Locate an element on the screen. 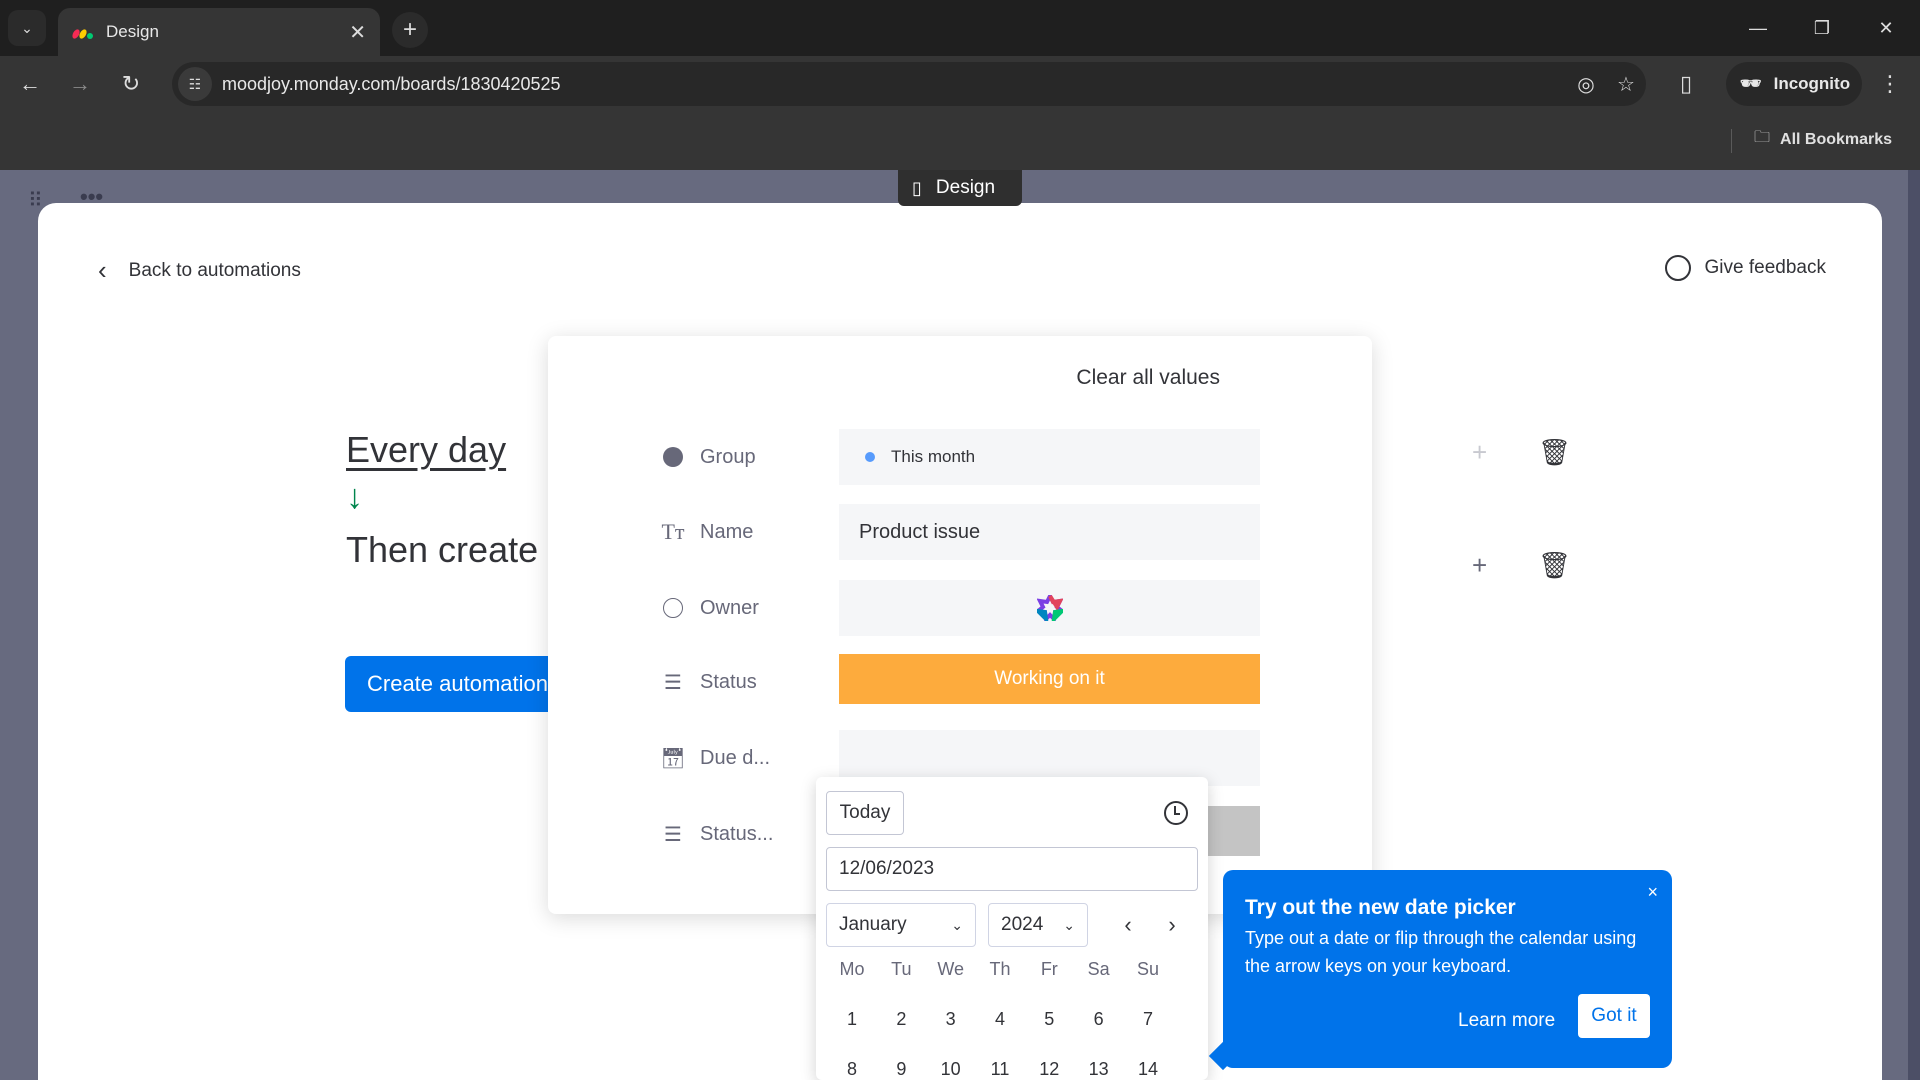 This screenshot has width=1920, height=1080. calendar-day: 6 is located at coordinates (1099, 1019).